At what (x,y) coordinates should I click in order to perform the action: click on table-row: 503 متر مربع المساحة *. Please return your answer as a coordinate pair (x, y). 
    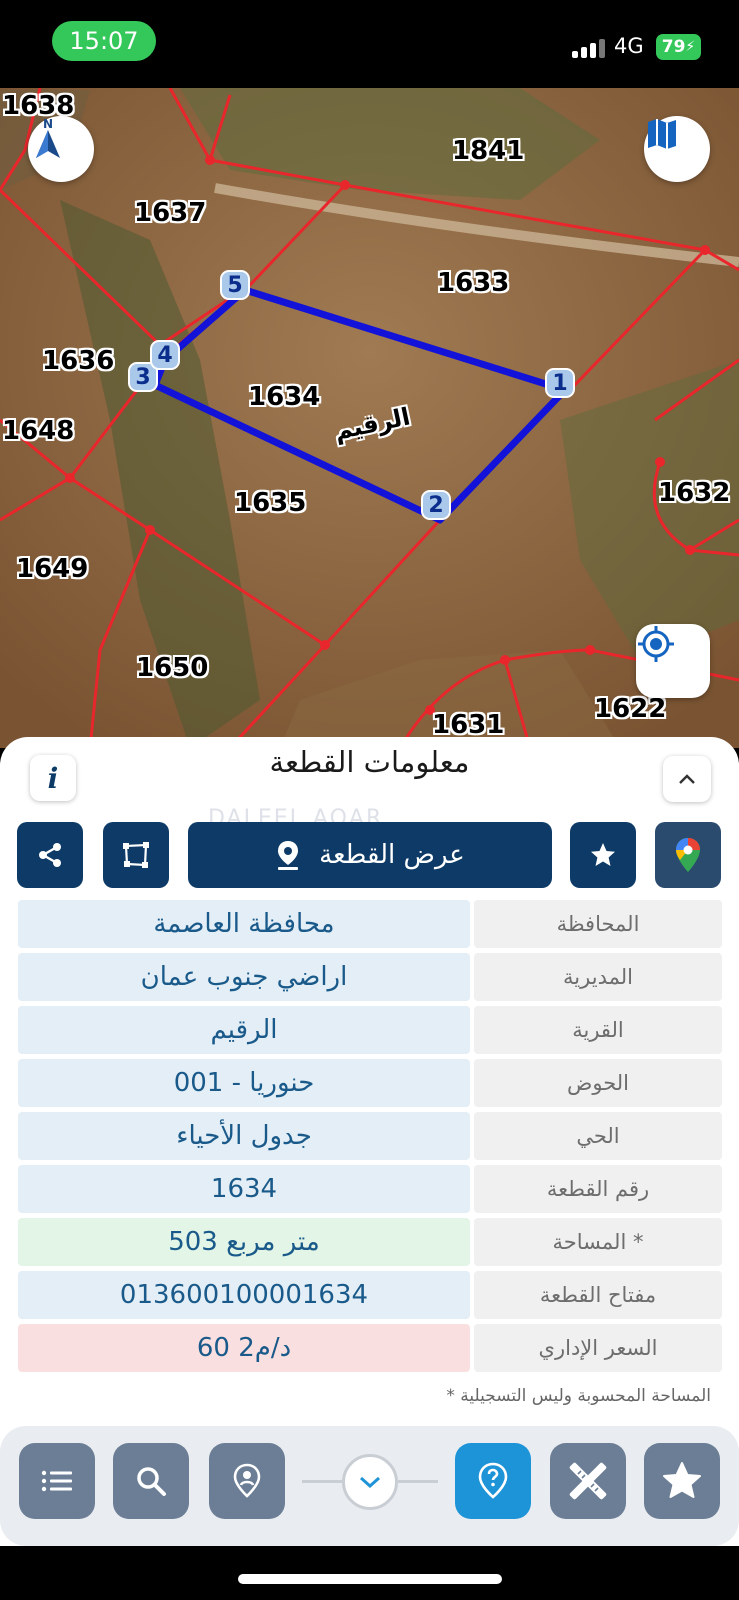
    Looking at the image, I should click on (370, 1242).